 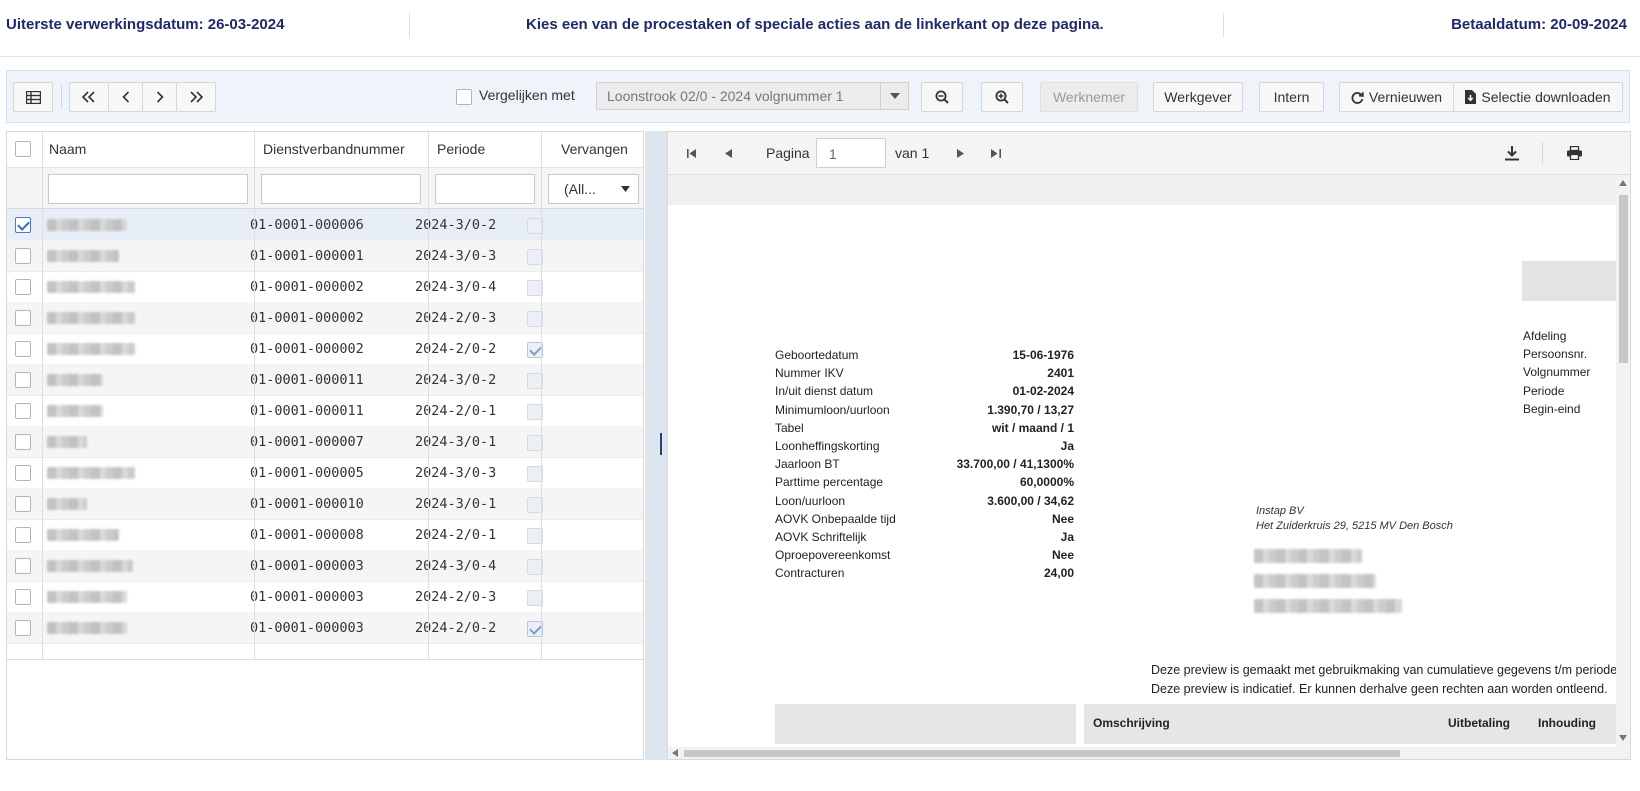 I want to click on field-label: AOVK Onbepaalde tijd, so click(x=835, y=518).